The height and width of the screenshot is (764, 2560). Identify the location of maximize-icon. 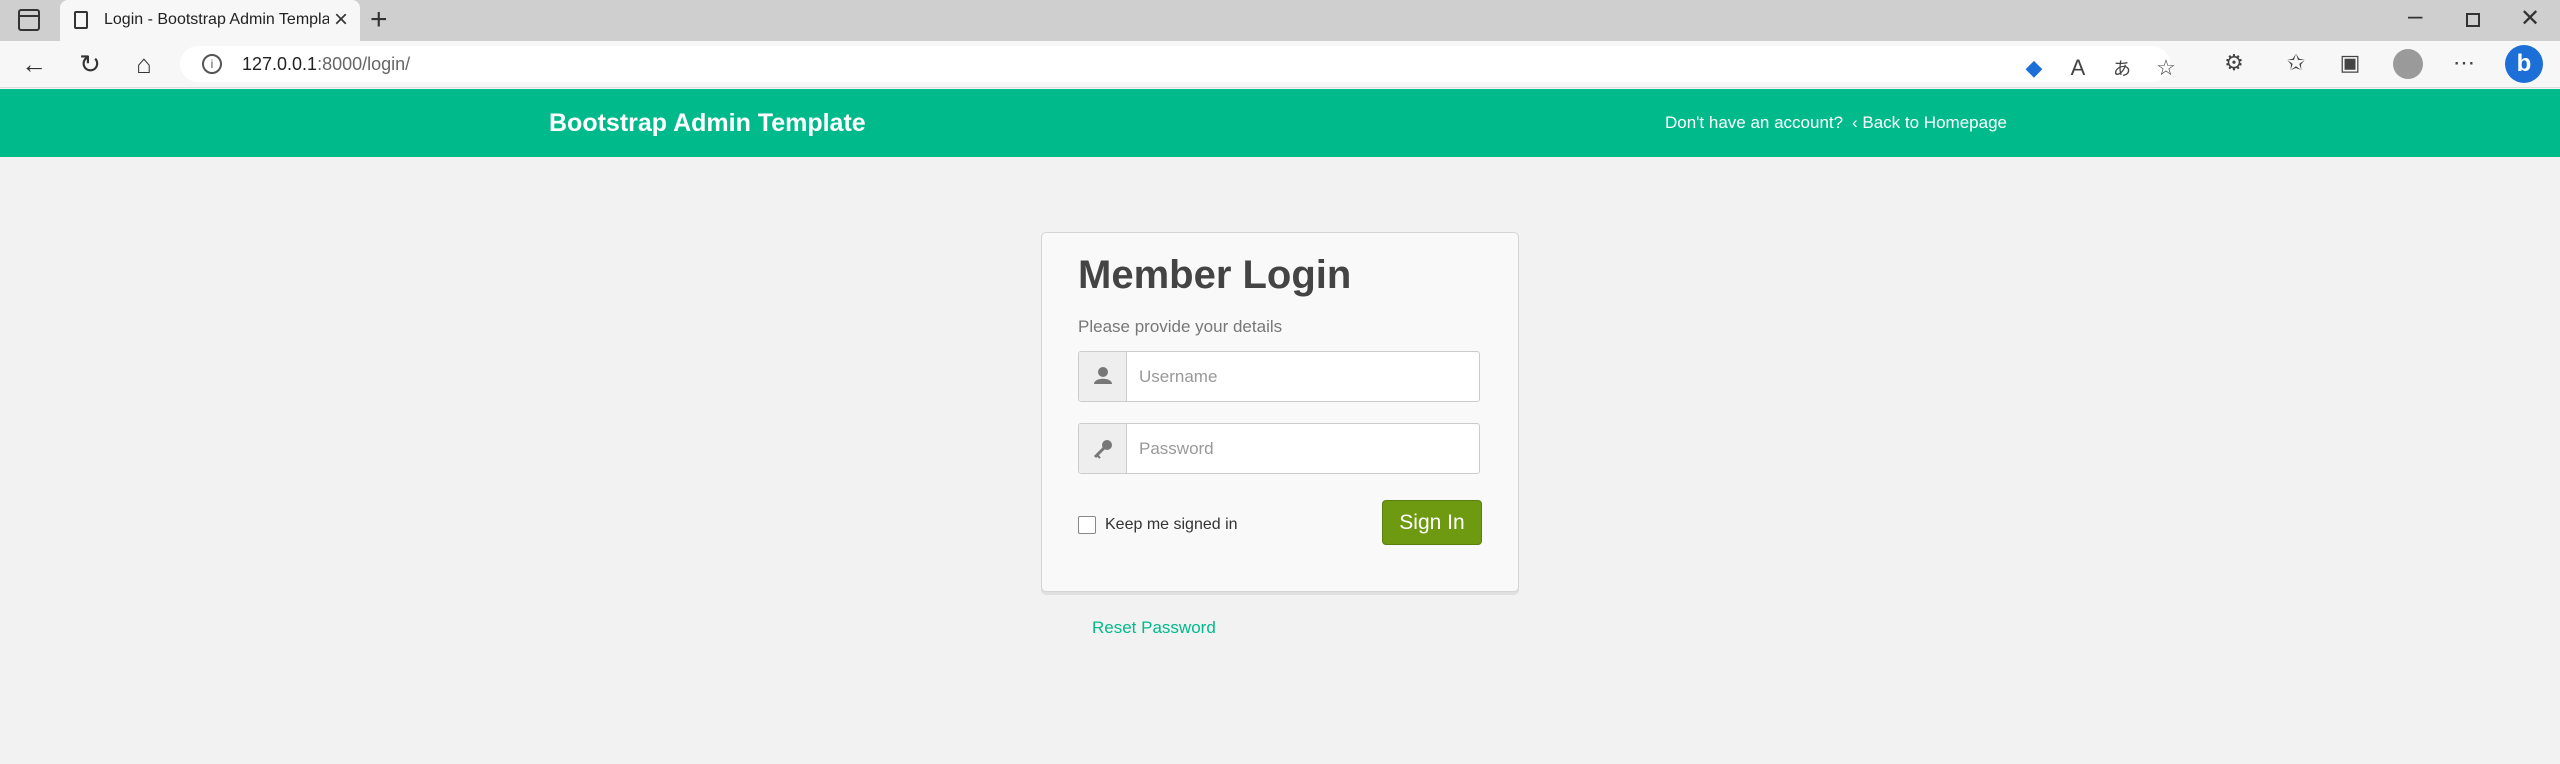
(2473, 20).